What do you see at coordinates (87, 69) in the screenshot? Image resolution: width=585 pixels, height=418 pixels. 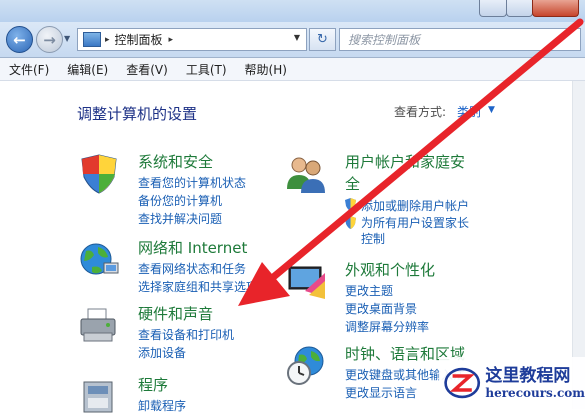 I see `menu-edit: 编辑(E)` at bounding box center [87, 69].